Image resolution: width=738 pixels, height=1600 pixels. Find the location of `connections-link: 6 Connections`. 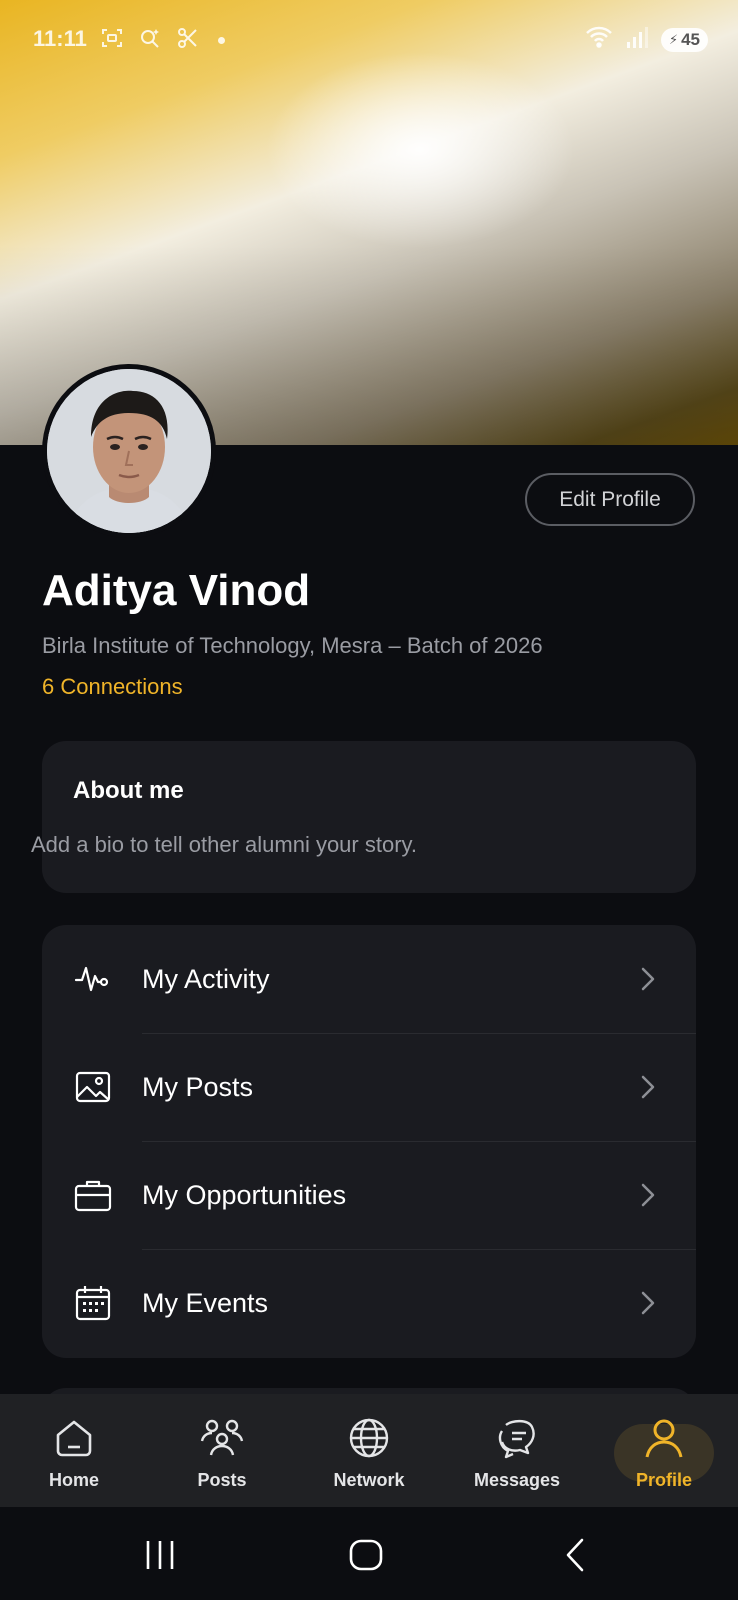

connections-link: 6 Connections is located at coordinates (112, 687).